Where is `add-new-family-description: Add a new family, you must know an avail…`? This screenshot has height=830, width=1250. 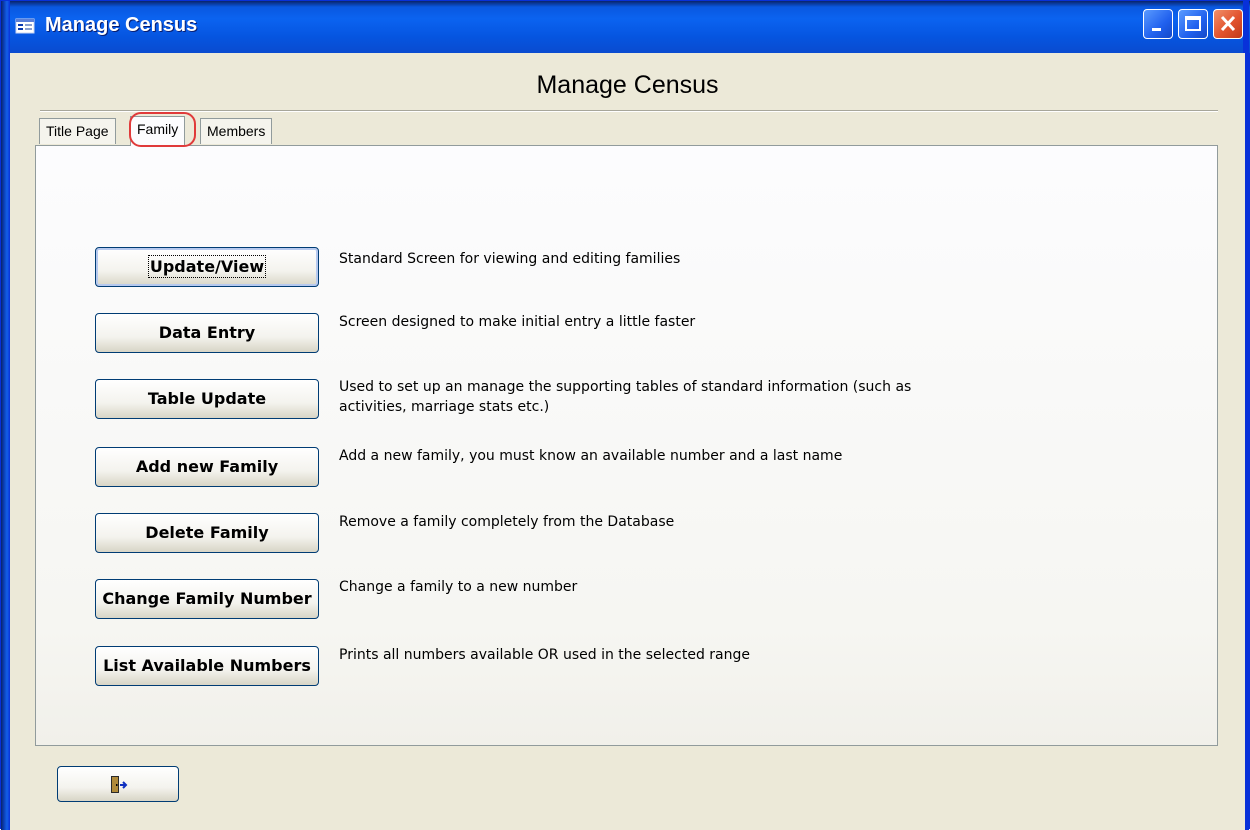
add-new-family-description: Add a new family, you must know an avail… is located at coordinates (591, 456).